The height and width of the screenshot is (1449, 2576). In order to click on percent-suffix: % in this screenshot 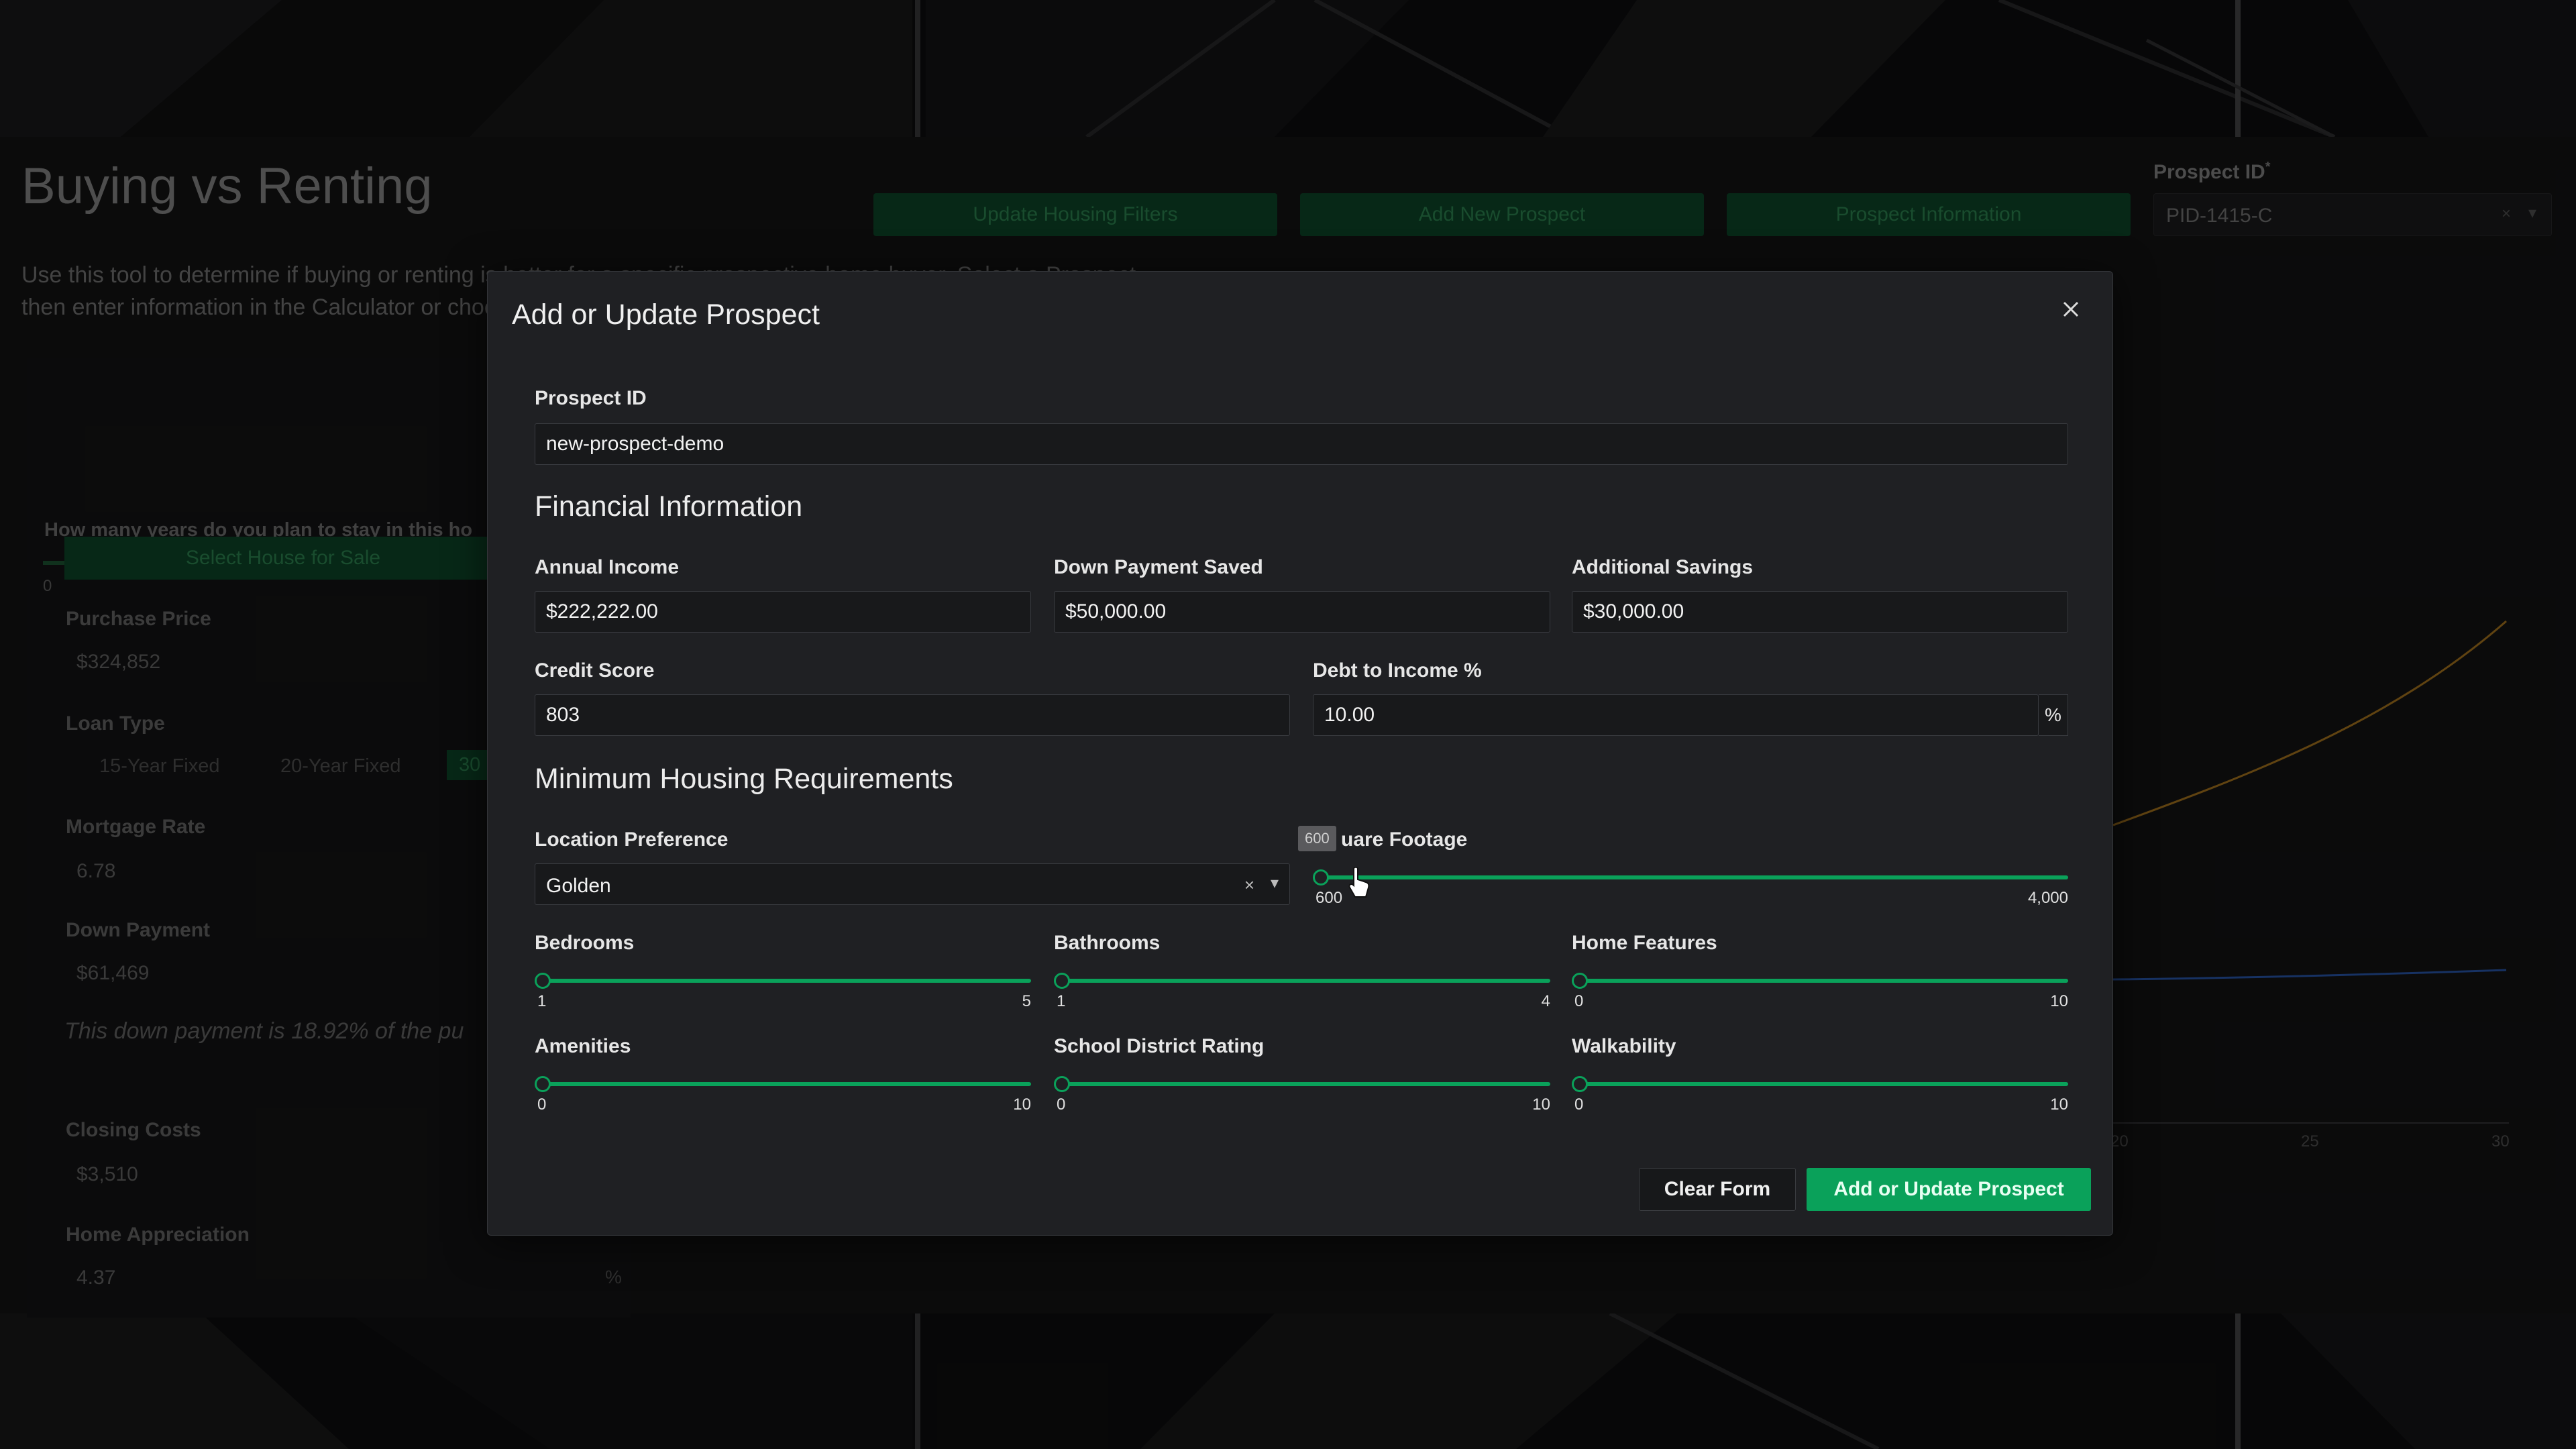, I will do `click(2053, 715)`.